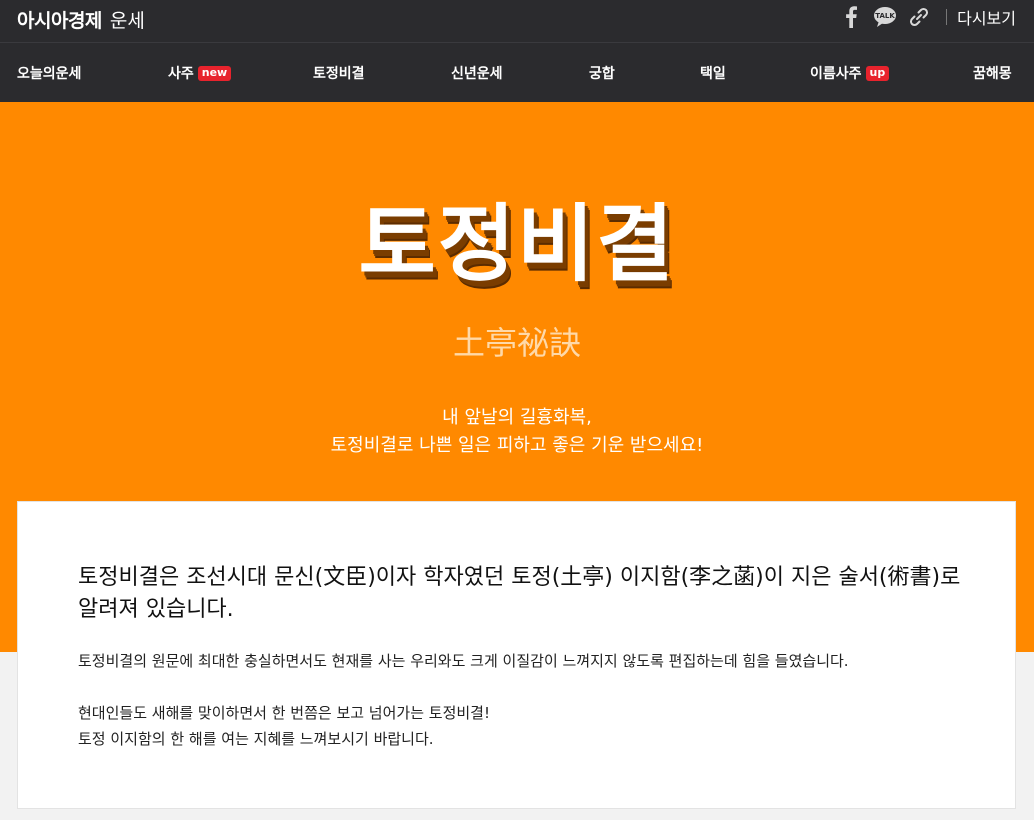  What do you see at coordinates (127, 21) in the screenshot?
I see `brand-section: 운세` at bounding box center [127, 21].